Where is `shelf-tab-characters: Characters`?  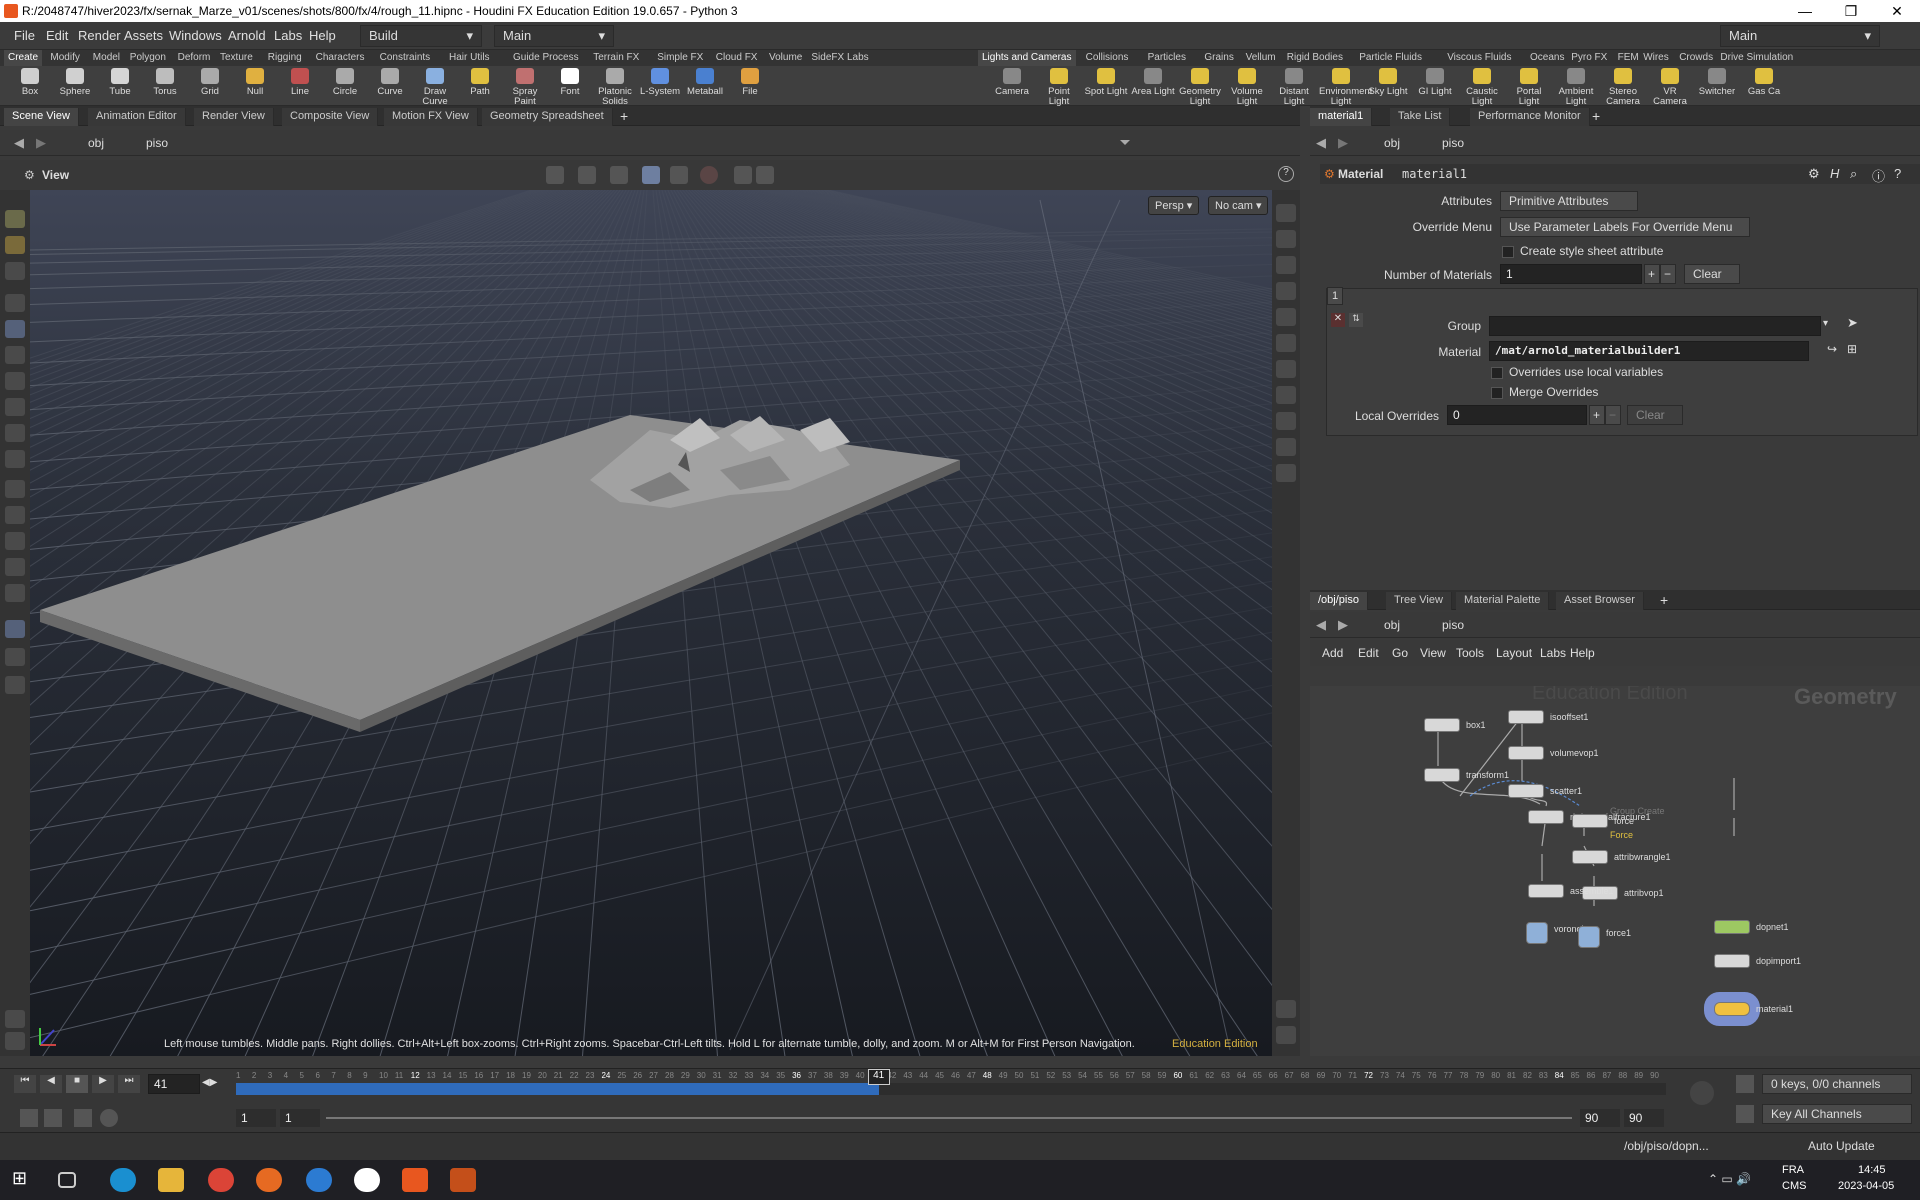 shelf-tab-characters: Characters is located at coordinates (340, 58).